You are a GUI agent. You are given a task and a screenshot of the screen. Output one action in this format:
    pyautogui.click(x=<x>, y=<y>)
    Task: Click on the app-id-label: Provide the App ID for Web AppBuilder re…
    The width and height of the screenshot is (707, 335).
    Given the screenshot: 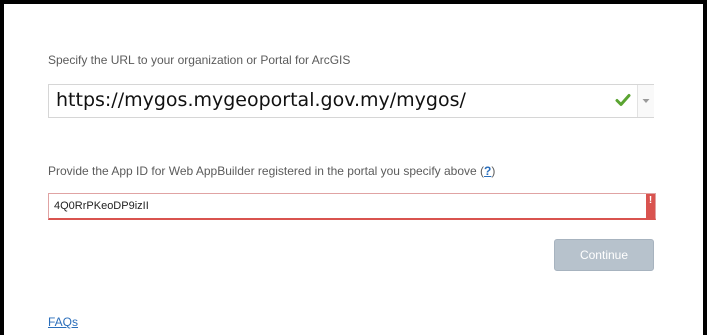 What is the action you would take?
    pyautogui.click(x=271, y=171)
    